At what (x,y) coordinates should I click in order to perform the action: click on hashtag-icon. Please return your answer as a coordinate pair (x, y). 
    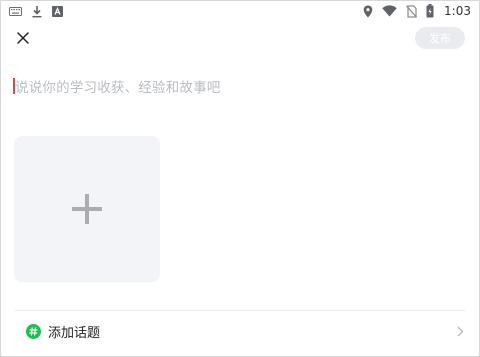
    Looking at the image, I should click on (33, 331).